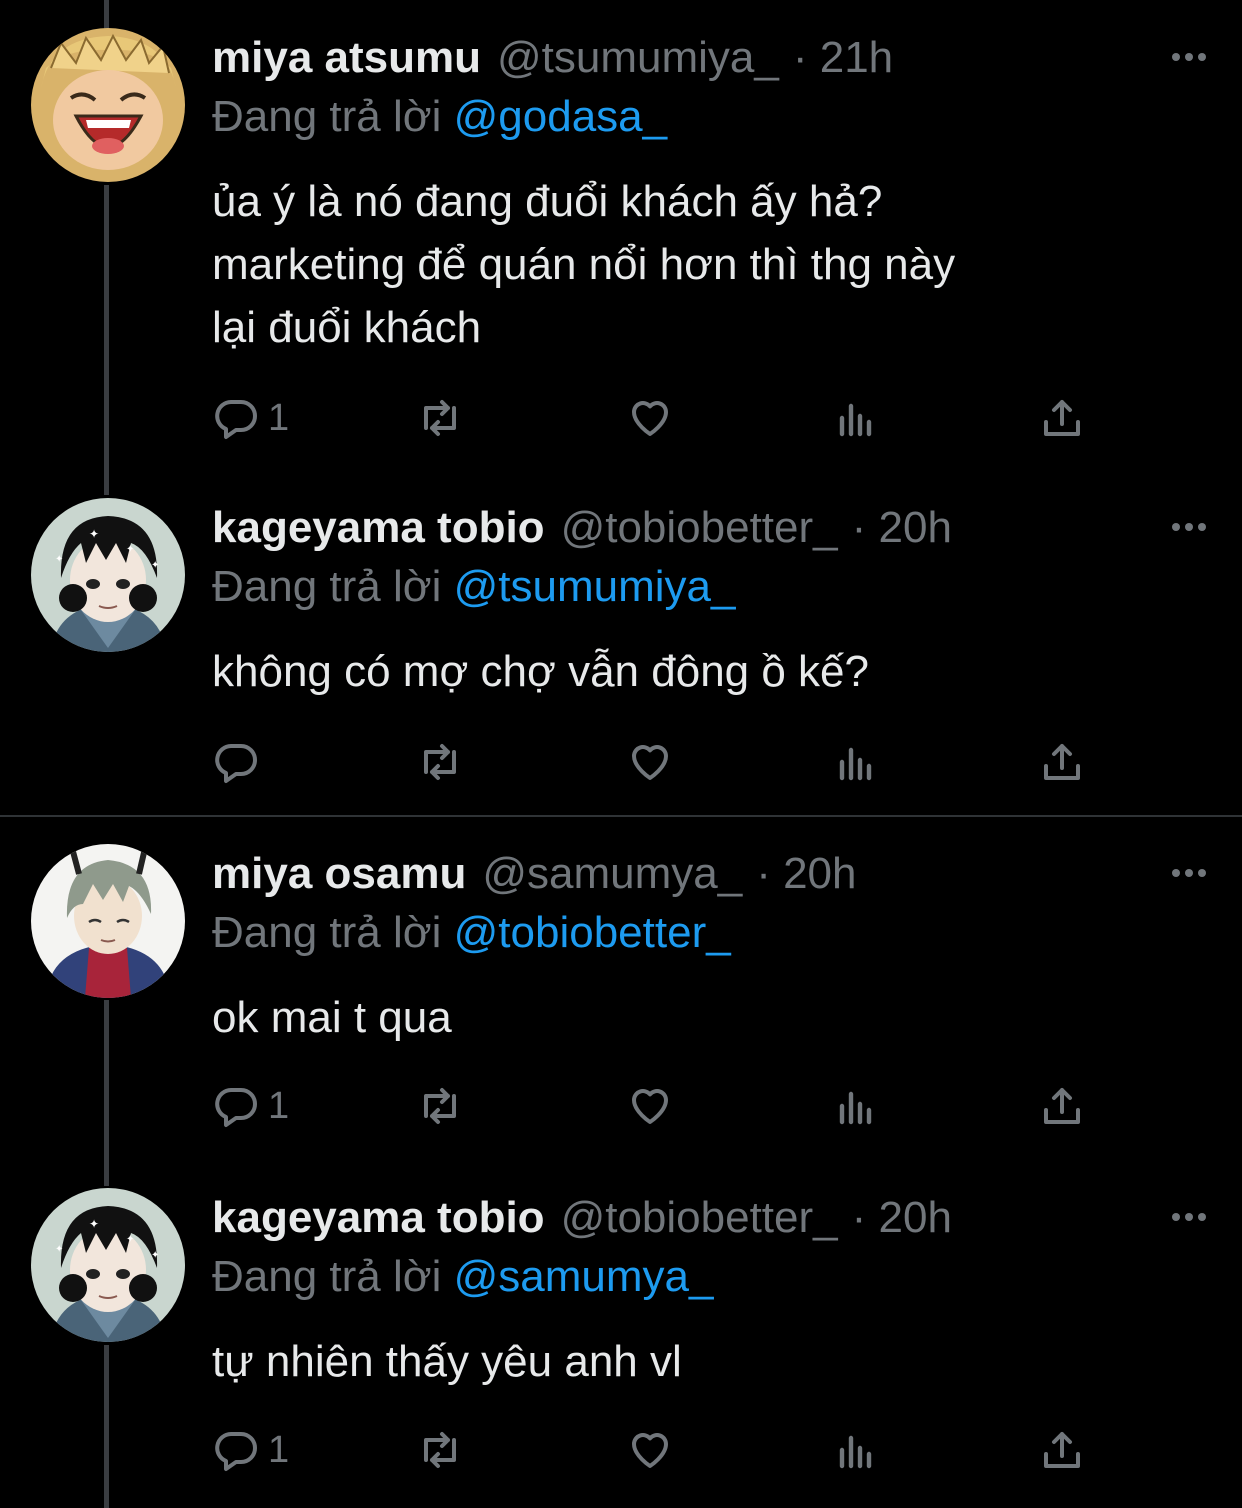  What do you see at coordinates (447, 1361) in the screenshot?
I see `tweet-text-line: tự nhiên thấy yêu anh vl` at bounding box center [447, 1361].